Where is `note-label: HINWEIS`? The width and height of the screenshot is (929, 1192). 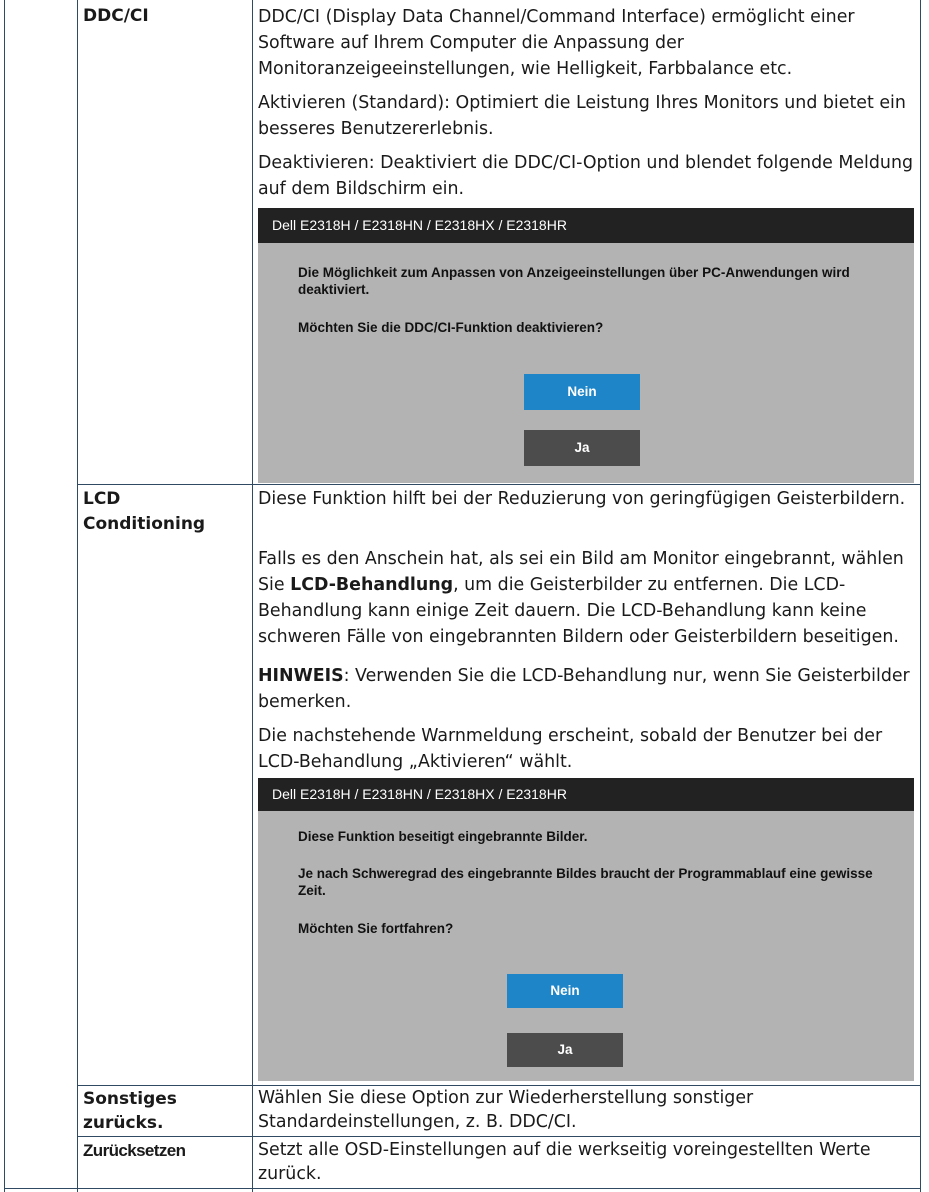
note-label: HINWEIS is located at coordinates (301, 676).